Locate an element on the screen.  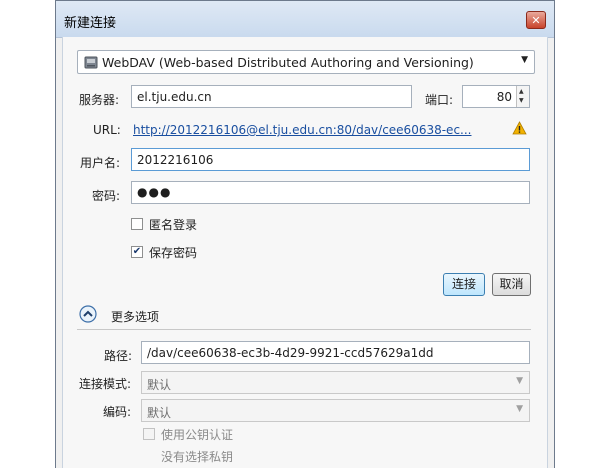
server-value: el.tju.edu.cn is located at coordinates (174, 97).